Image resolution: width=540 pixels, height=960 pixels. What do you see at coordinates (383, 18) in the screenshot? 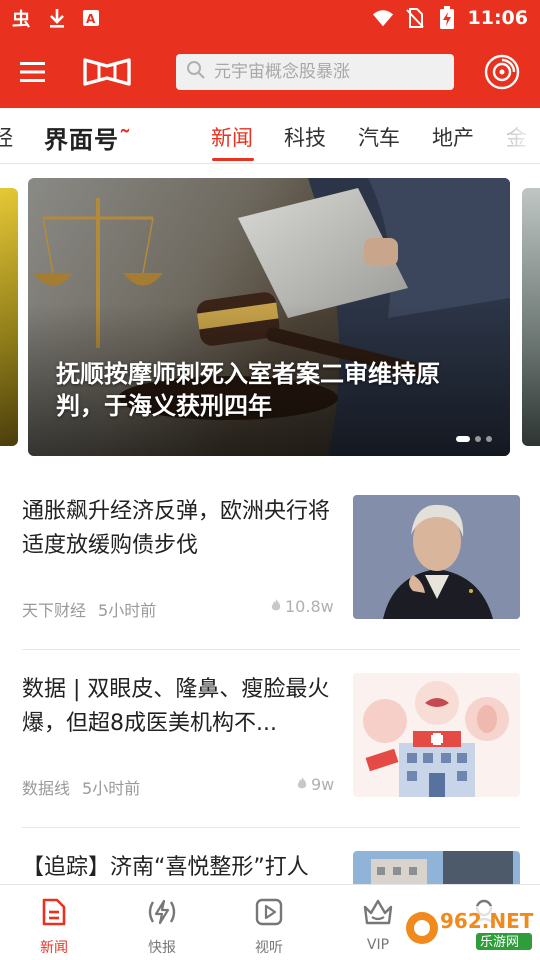
I see `wifi-icon` at bounding box center [383, 18].